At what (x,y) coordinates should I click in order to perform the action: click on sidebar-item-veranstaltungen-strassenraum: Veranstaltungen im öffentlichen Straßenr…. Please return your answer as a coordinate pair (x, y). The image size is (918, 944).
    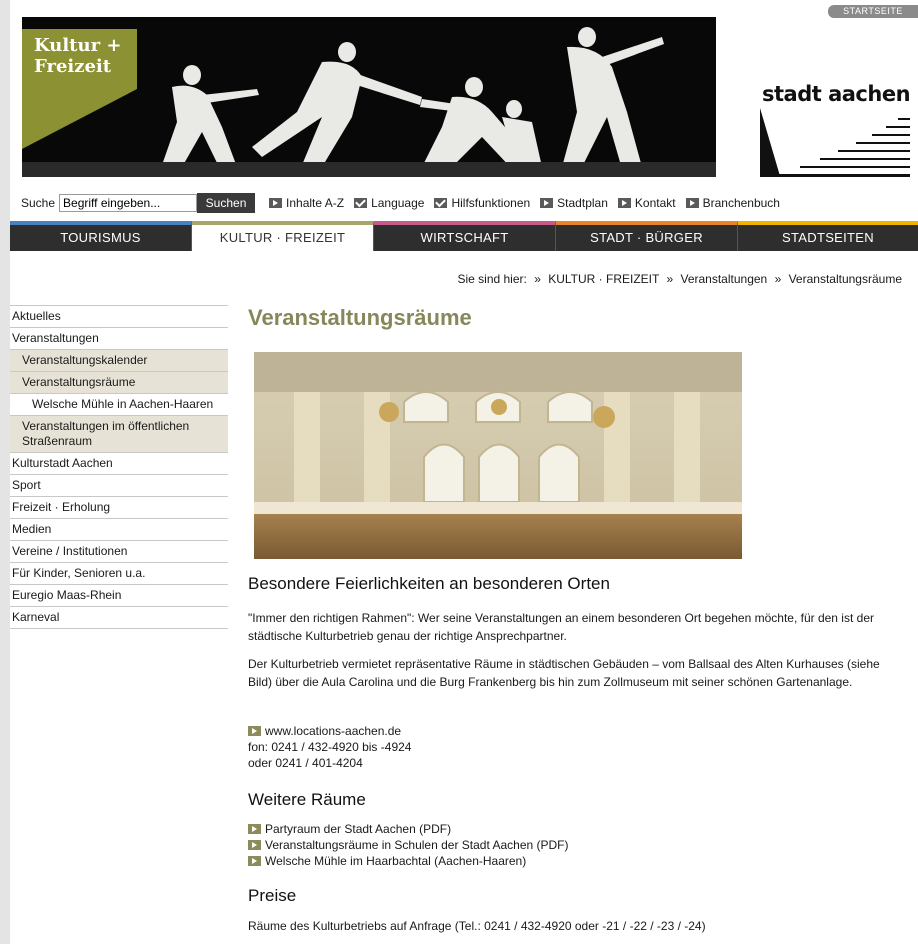
    Looking at the image, I should click on (119, 433).